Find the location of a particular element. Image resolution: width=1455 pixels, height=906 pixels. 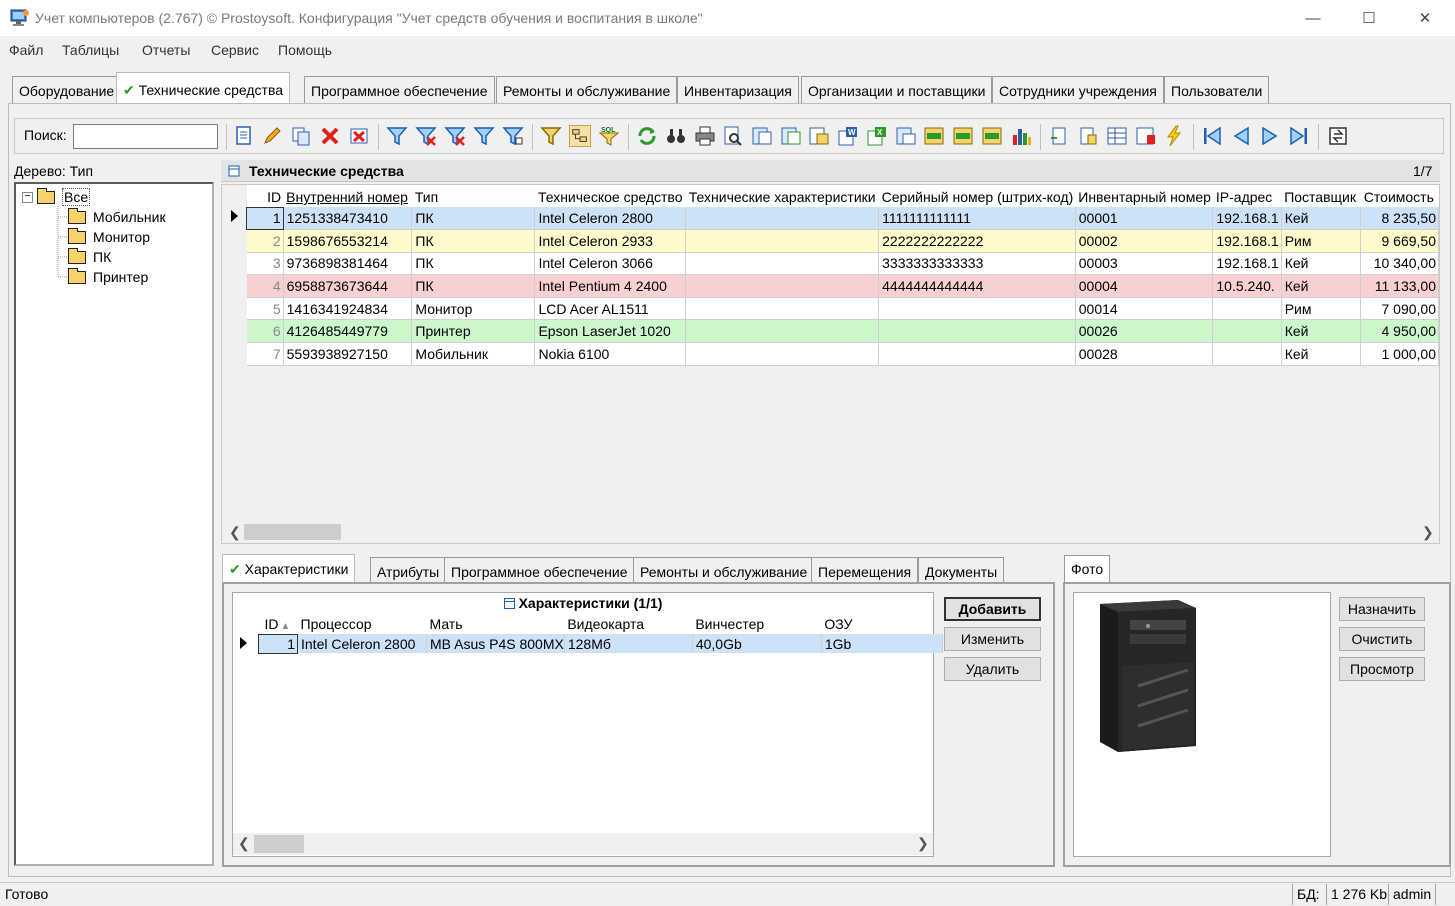

collapse-icon: − is located at coordinates (27, 197).